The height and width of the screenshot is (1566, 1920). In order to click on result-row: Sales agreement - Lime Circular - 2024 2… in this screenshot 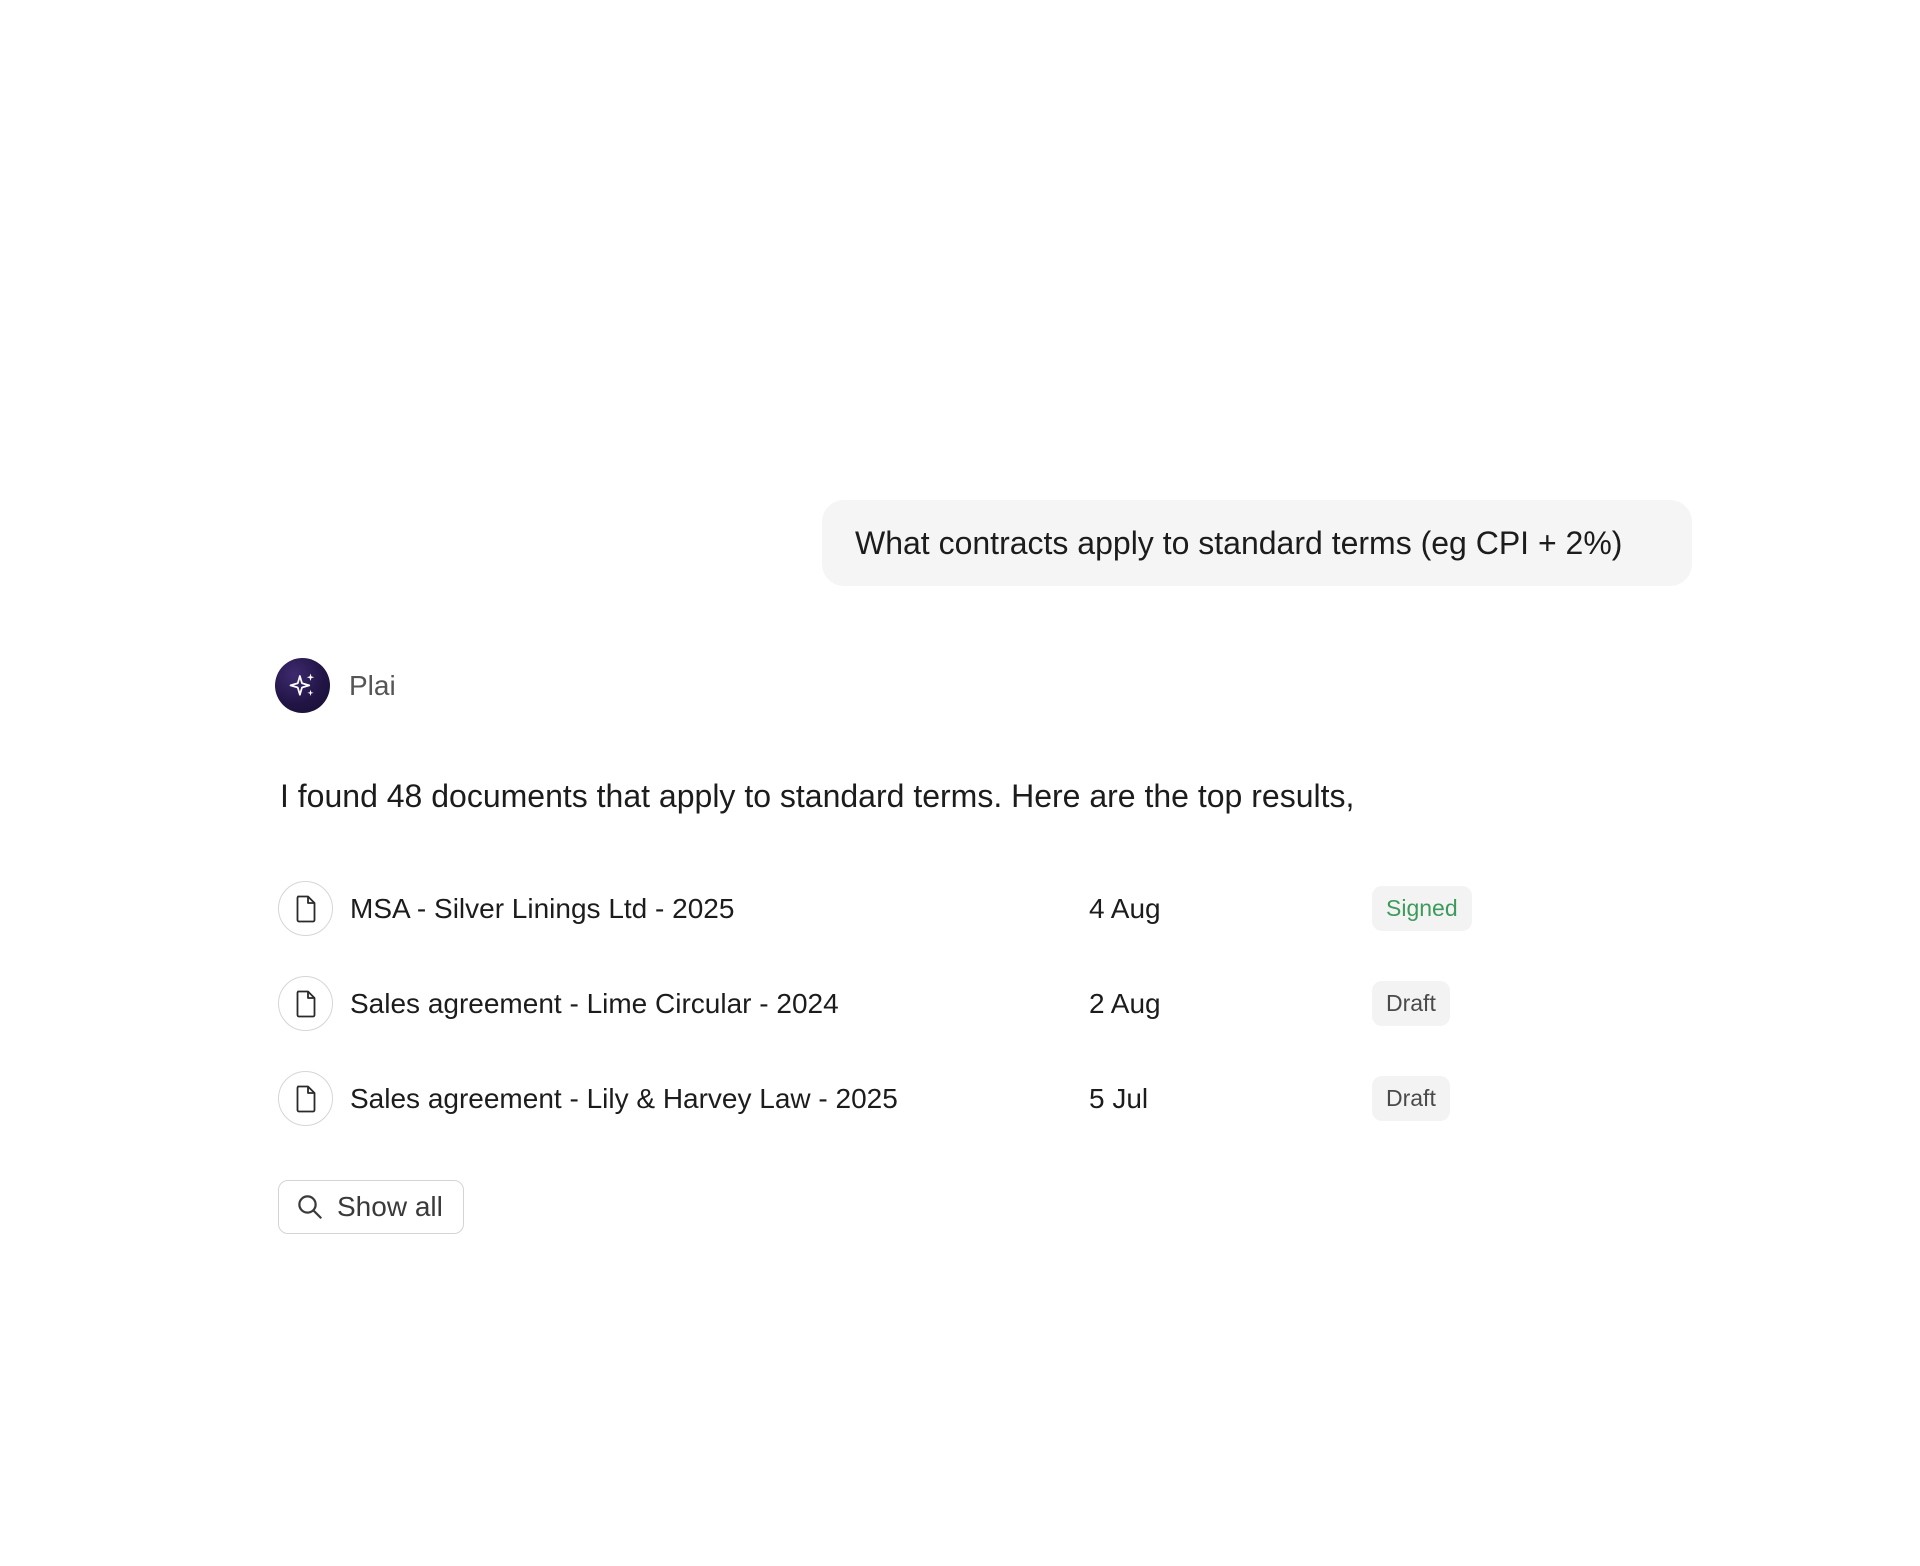, I will do `click(878, 1003)`.